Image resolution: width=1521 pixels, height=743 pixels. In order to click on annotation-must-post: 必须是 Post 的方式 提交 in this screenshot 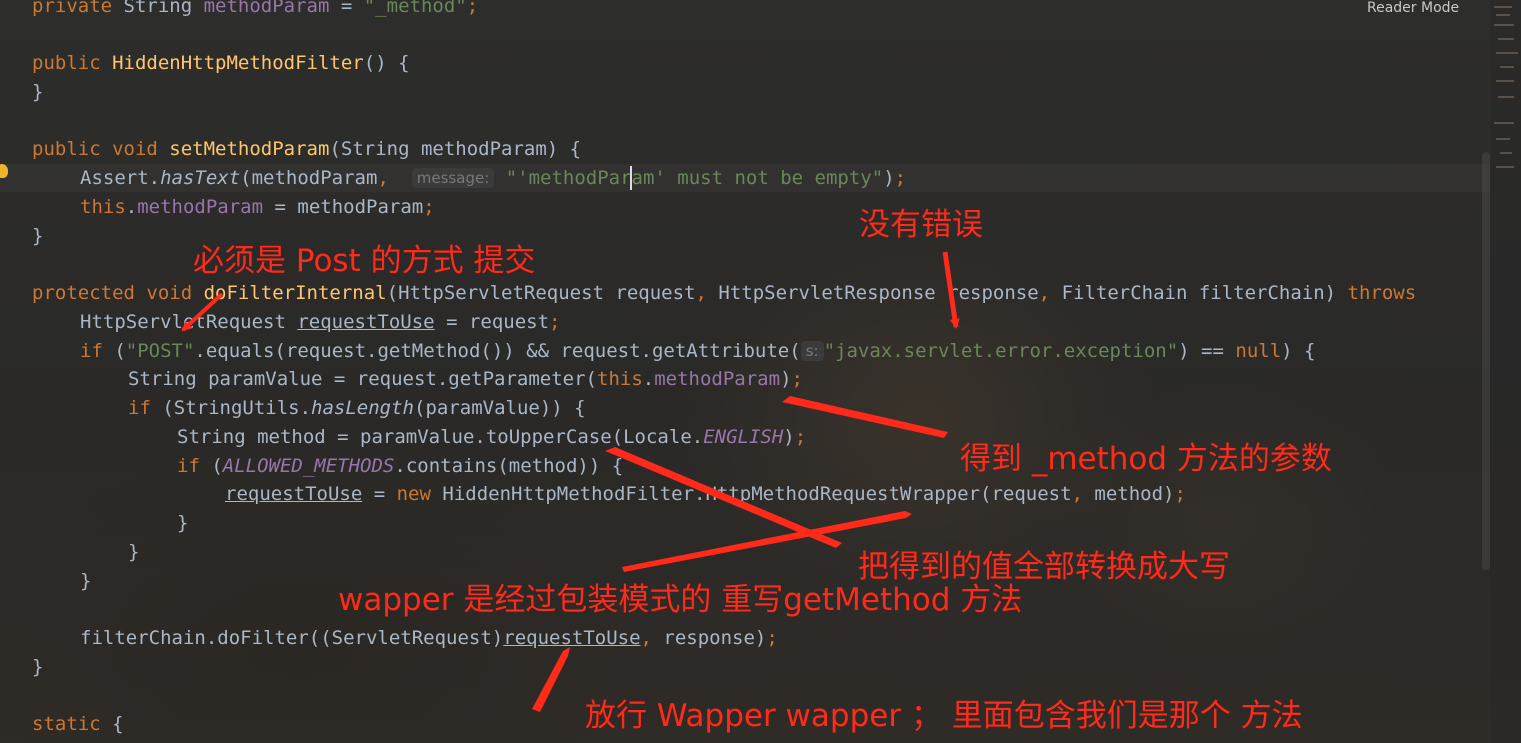, I will do `click(364, 261)`.